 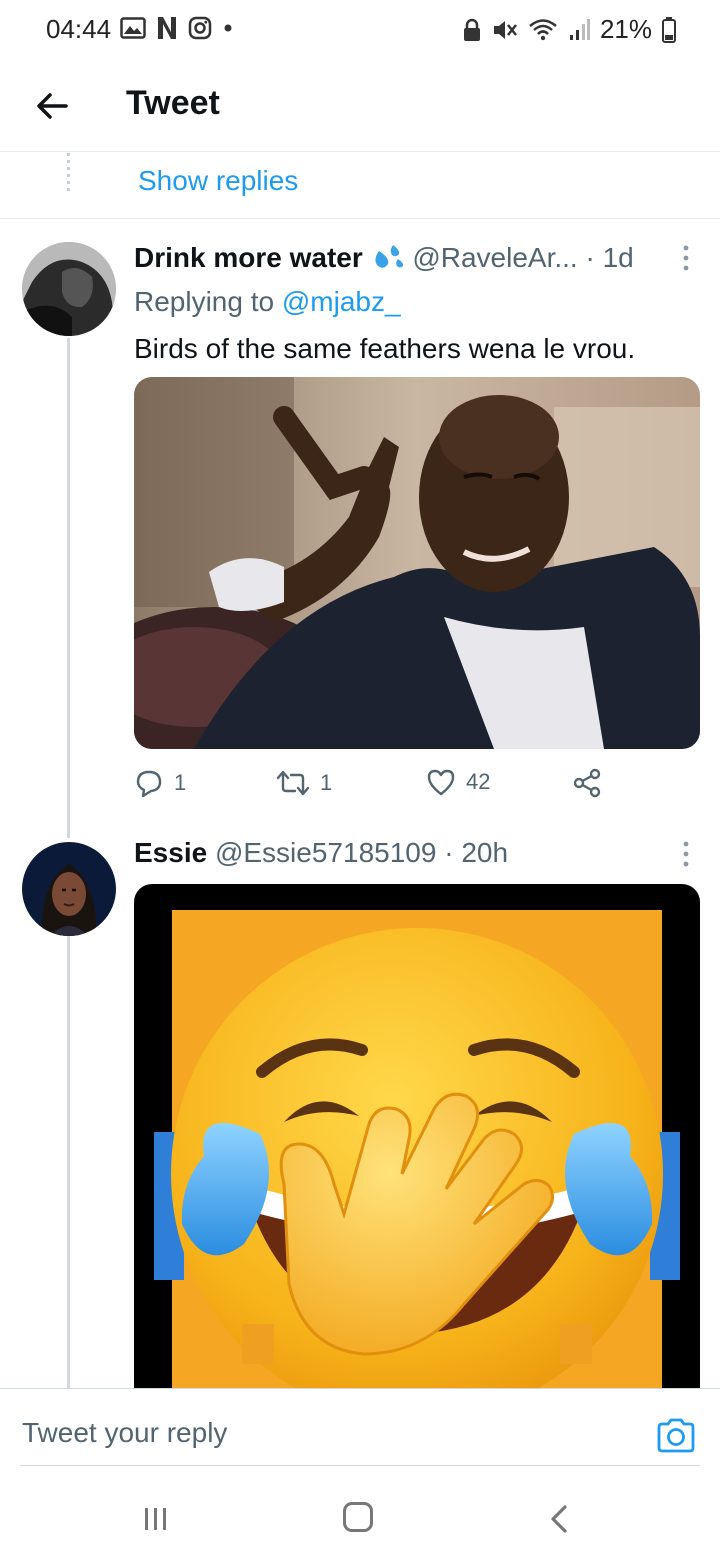 I want to click on heart-icon, so click(x=441, y=782).